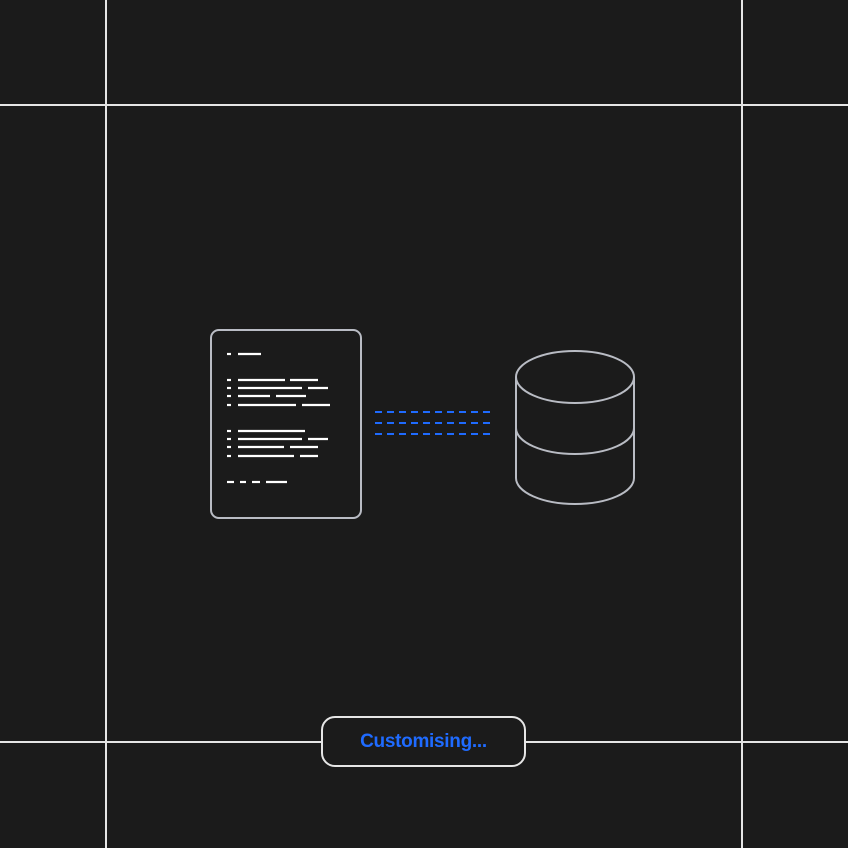  Describe the element at coordinates (434, 423) in the screenshot. I see `data-flow-lines` at that location.